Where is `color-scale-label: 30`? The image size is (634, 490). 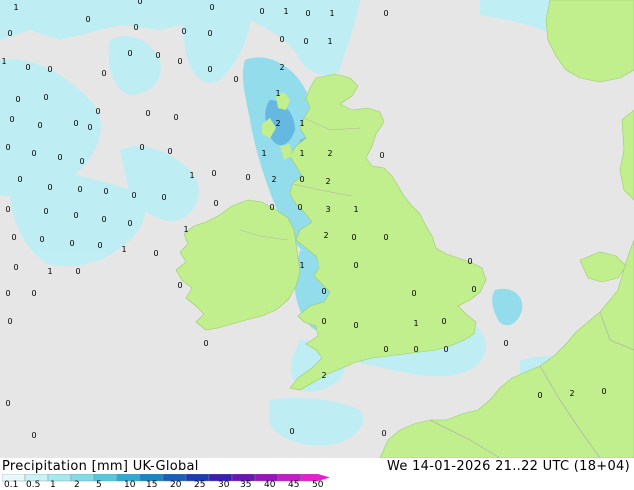
color-scale-label: 30 is located at coordinates (224, 485).